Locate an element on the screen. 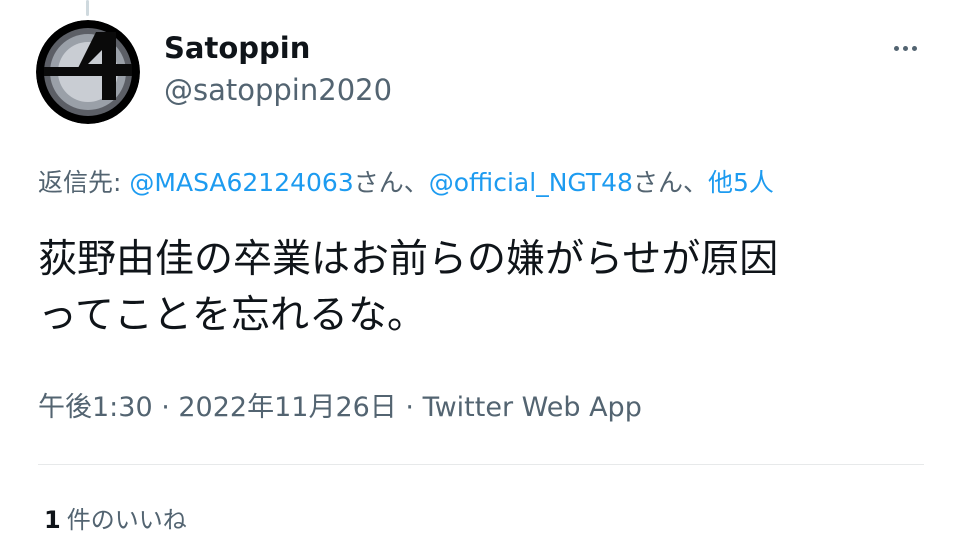 Image resolution: width=960 pixels, height=540 pixels. author-display-name: Satoppin is located at coordinates (237, 48).